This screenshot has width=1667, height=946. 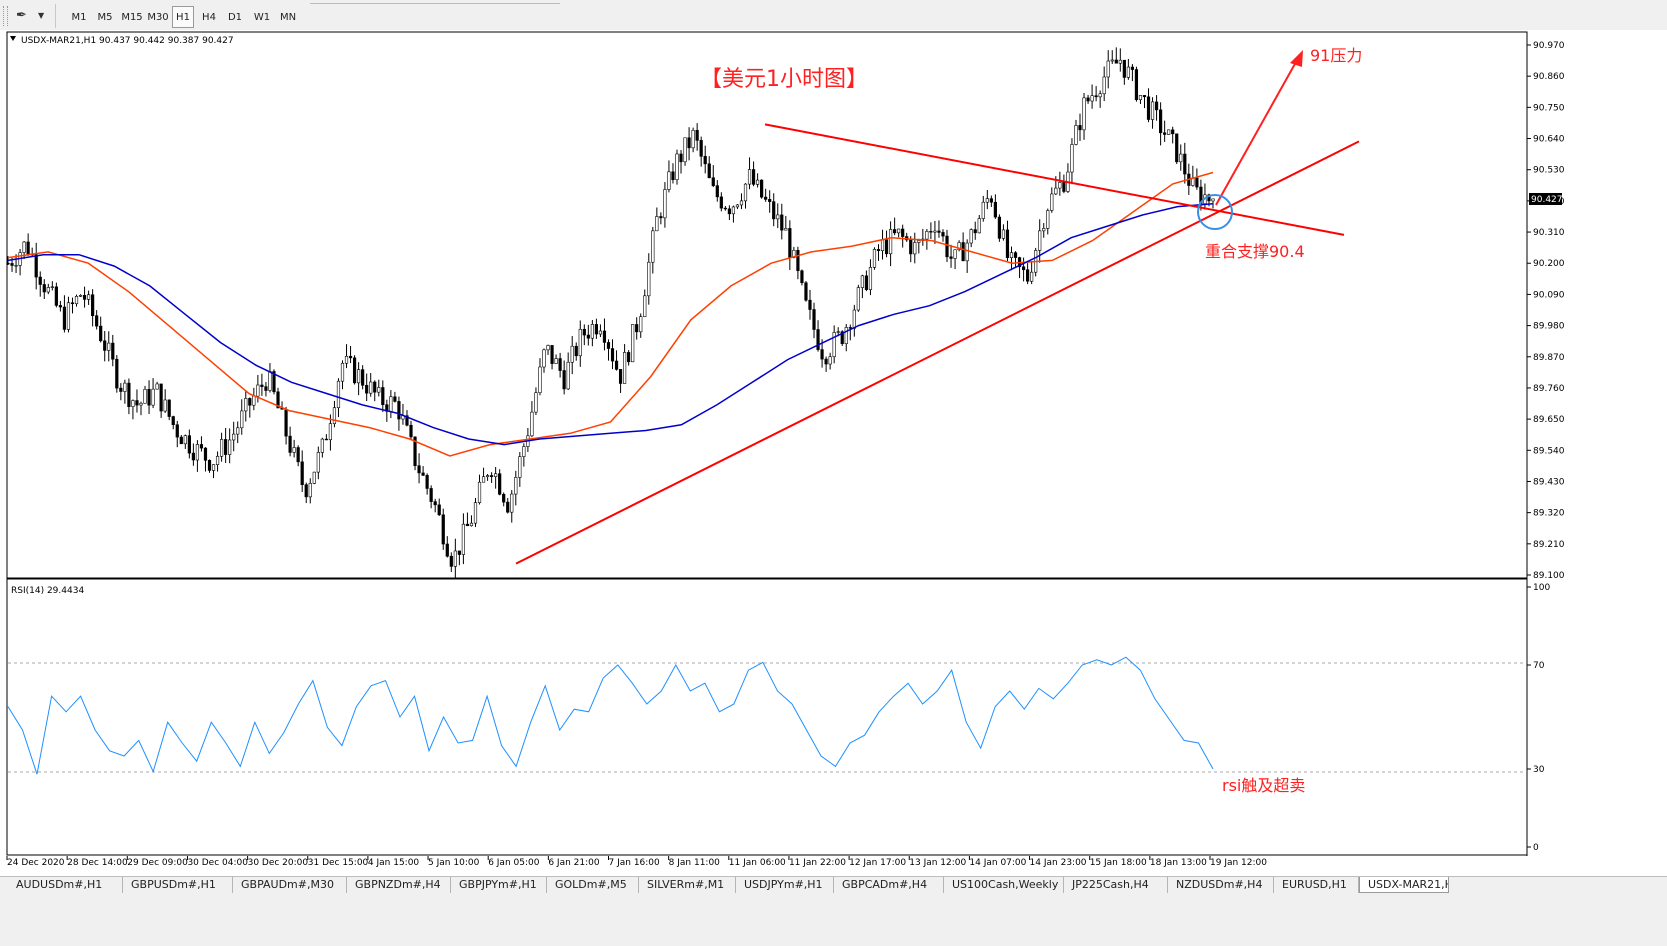 What do you see at coordinates (1549, 451) in the screenshot?
I see `price-tick-label: 89.540` at bounding box center [1549, 451].